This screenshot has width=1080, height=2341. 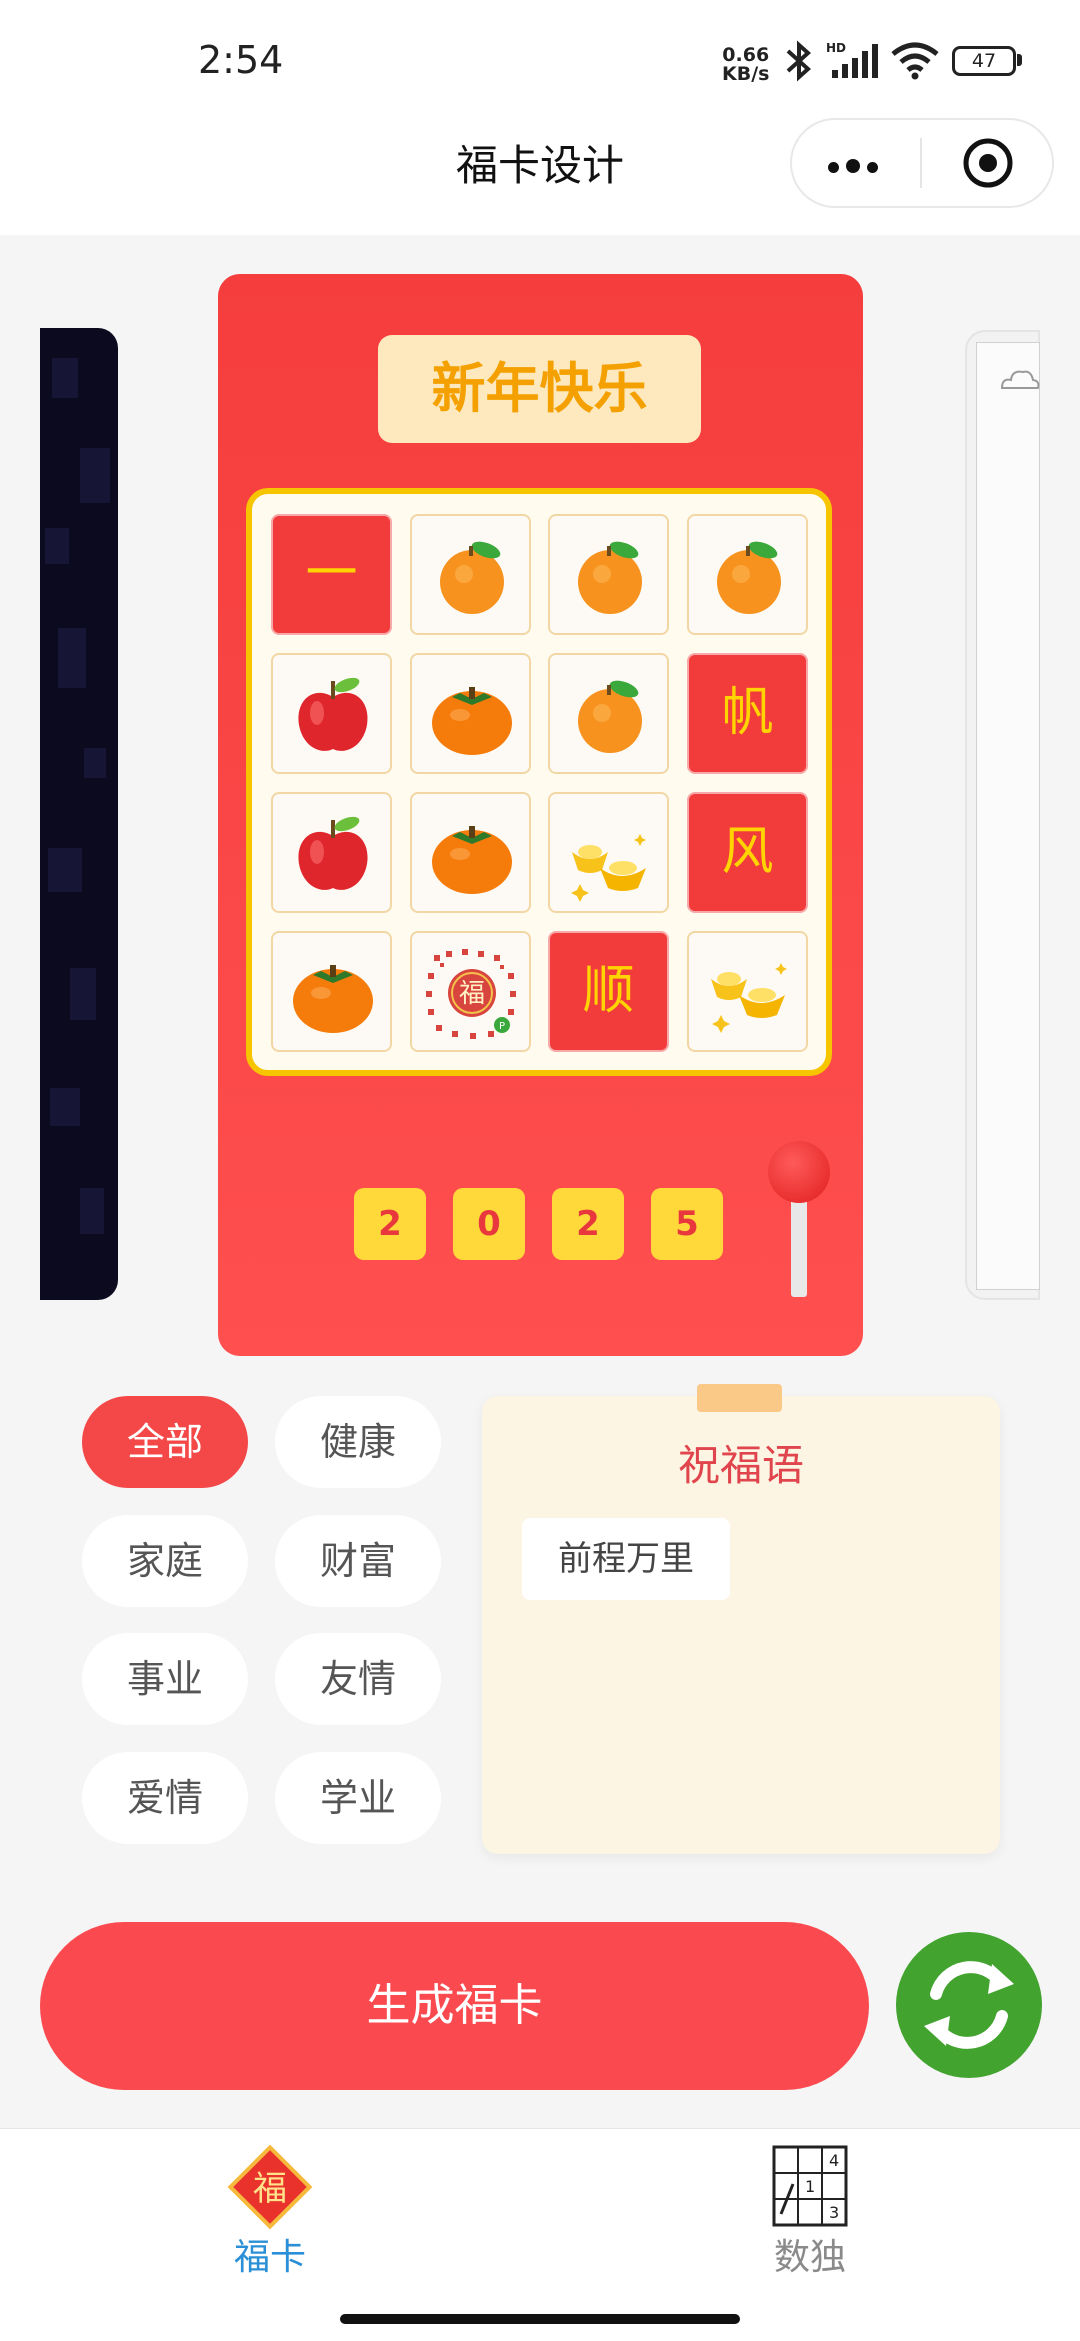 What do you see at coordinates (165, 1798) in the screenshot?
I see `category-love: 爱情` at bounding box center [165, 1798].